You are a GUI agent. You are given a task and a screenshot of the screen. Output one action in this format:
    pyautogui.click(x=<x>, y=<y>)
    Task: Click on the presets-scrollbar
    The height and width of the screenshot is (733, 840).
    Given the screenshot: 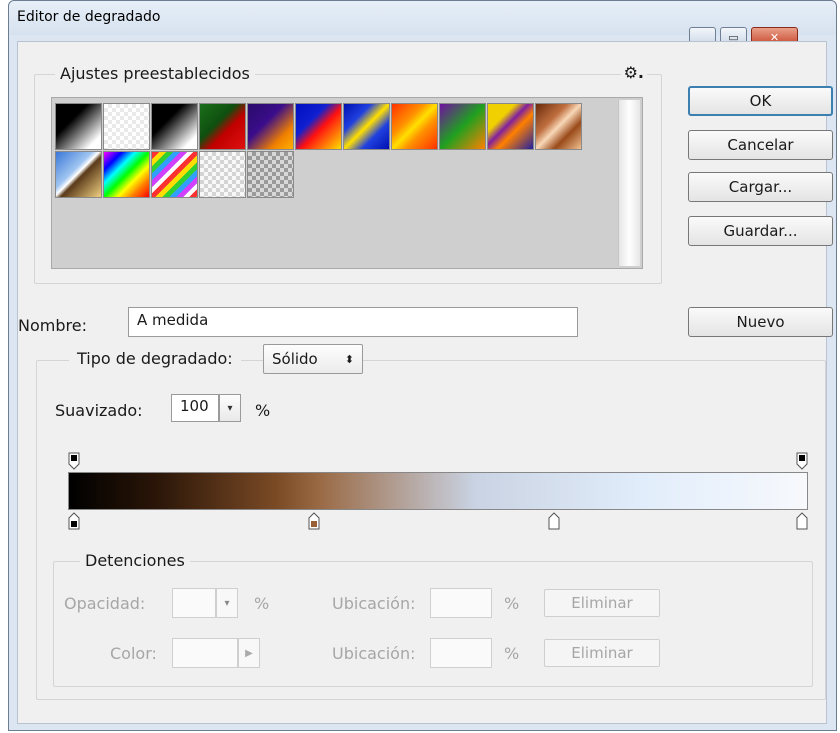 What is the action you would take?
    pyautogui.click(x=629, y=183)
    